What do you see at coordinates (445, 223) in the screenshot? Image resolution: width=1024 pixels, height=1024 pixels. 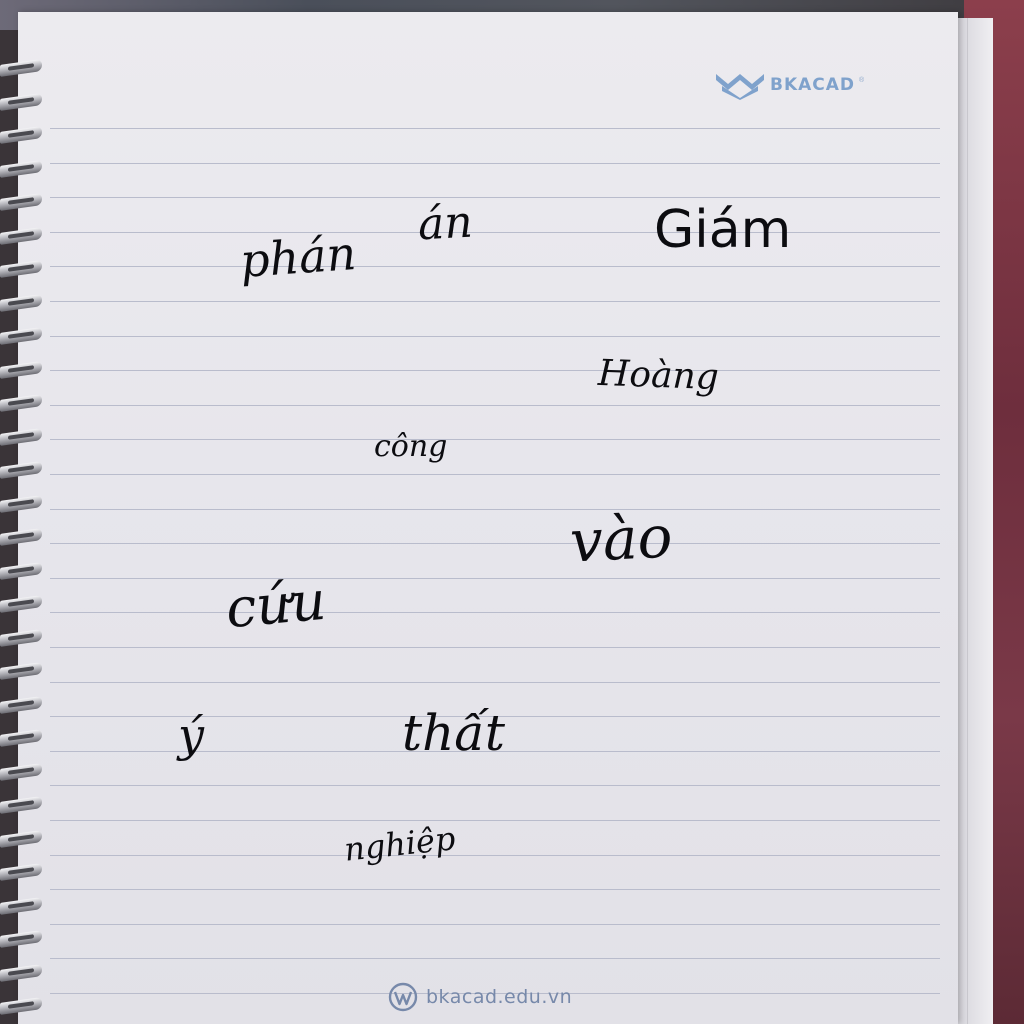 I see `handwritten-word-an: án` at bounding box center [445, 223].